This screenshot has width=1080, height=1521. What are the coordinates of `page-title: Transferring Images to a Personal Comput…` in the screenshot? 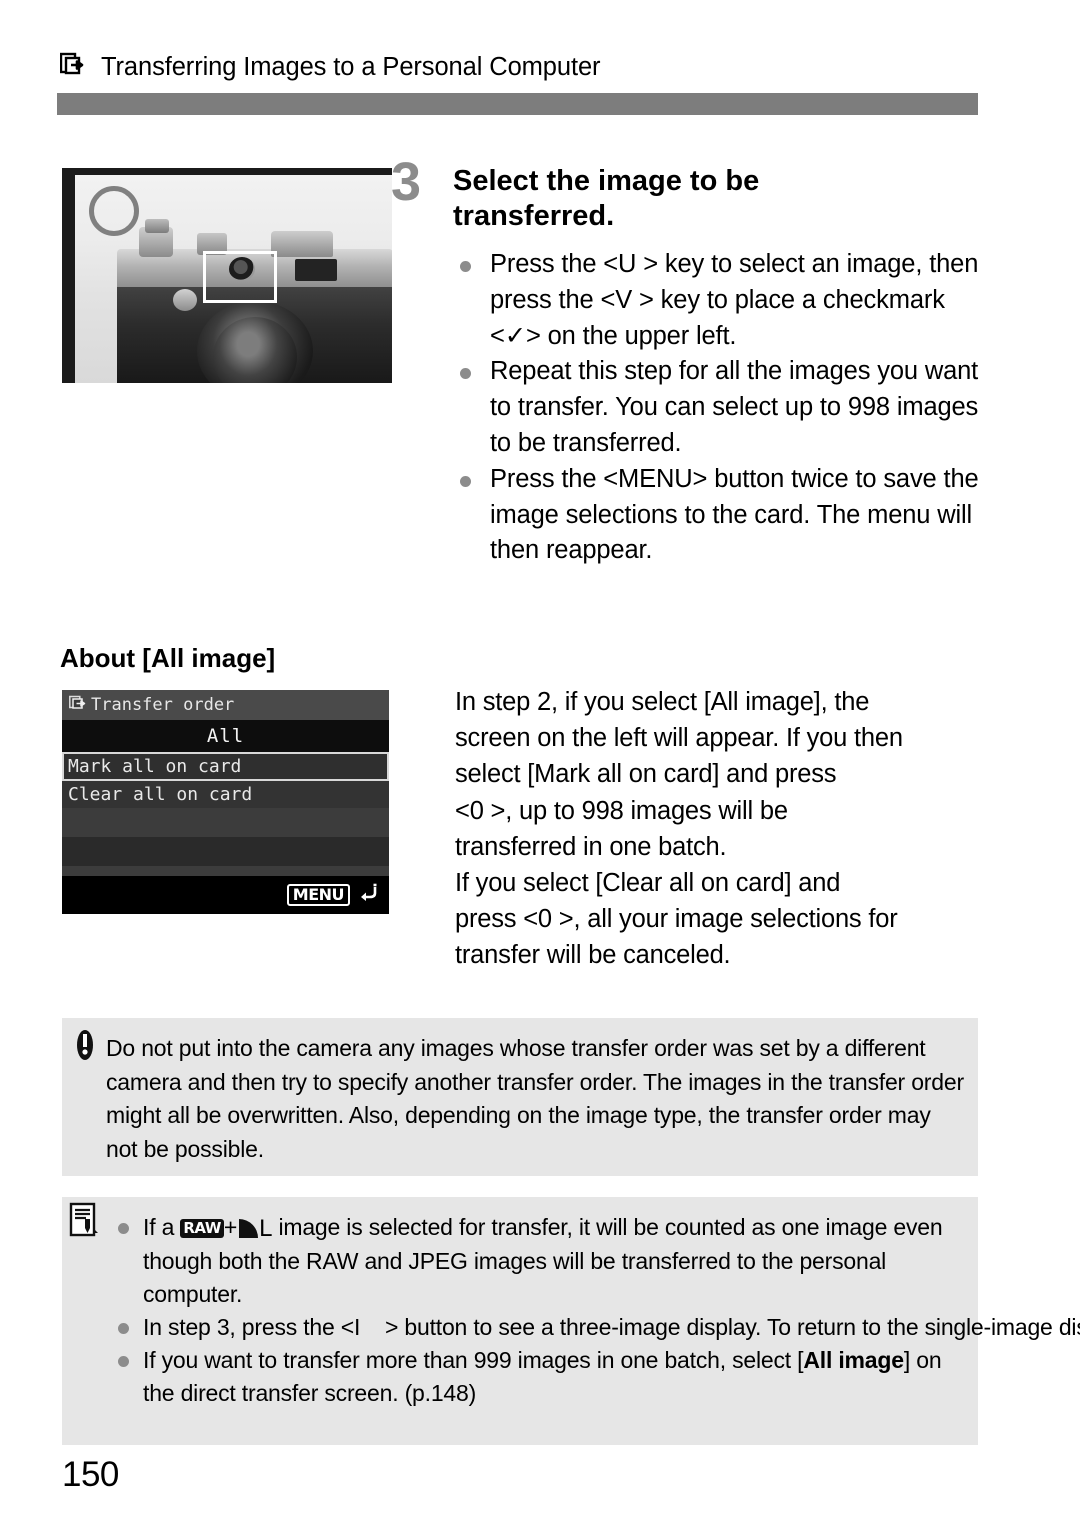 It's located at (351, 66).